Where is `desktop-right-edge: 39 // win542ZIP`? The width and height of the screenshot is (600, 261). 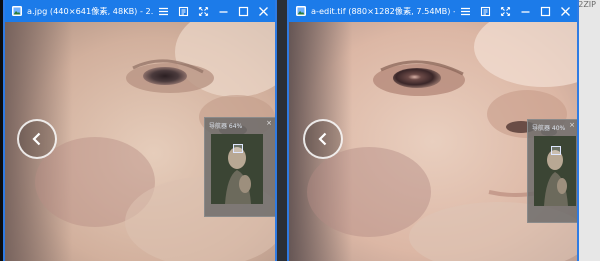
desktop-right-edge: 39 // win542ZIP is located at coordinates (567, 130).